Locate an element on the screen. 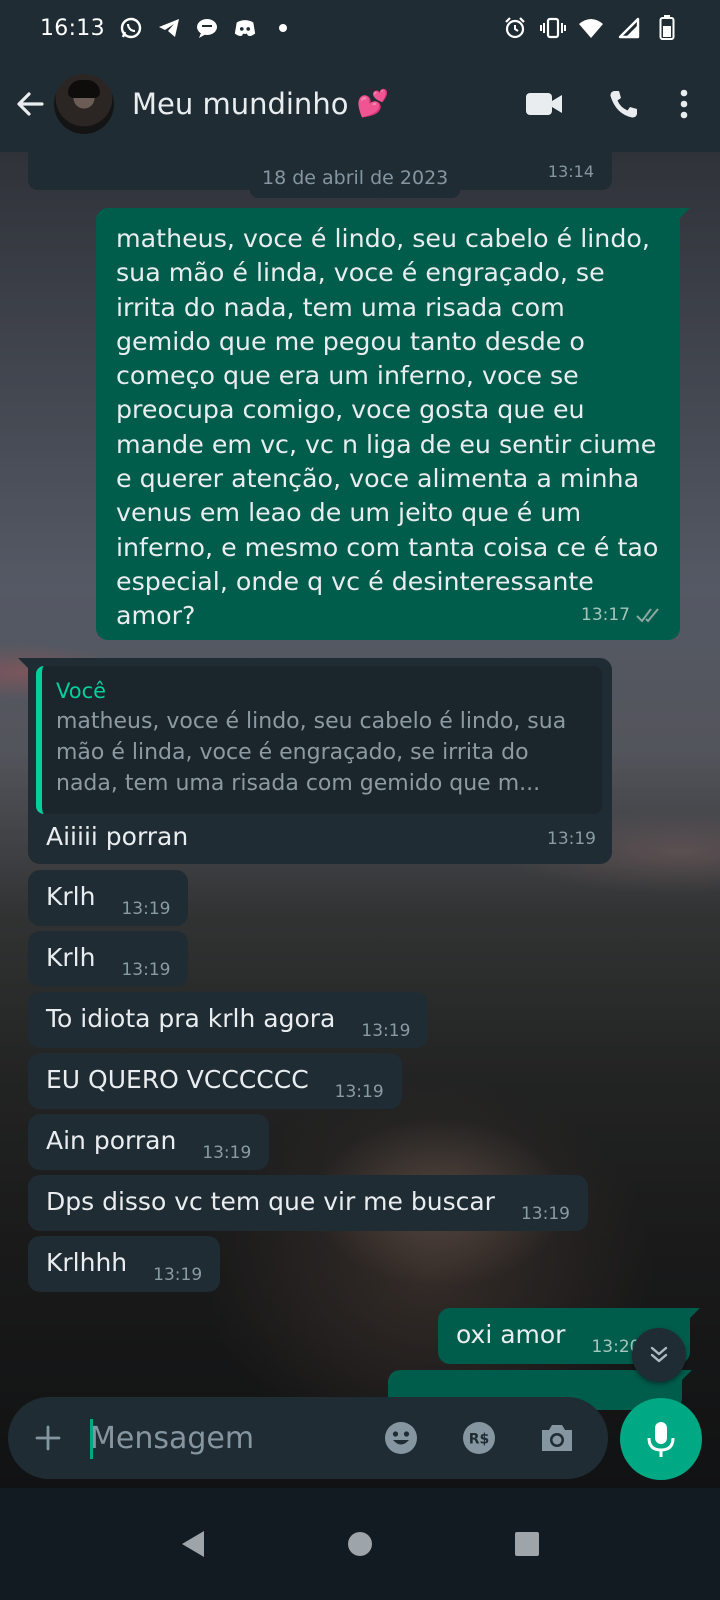  header-actions is located at coordinates (604, 104).